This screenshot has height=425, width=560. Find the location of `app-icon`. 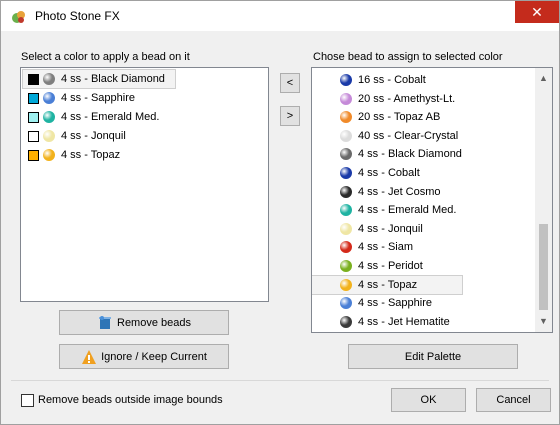

app-icon is located at coordinates (18, 17).